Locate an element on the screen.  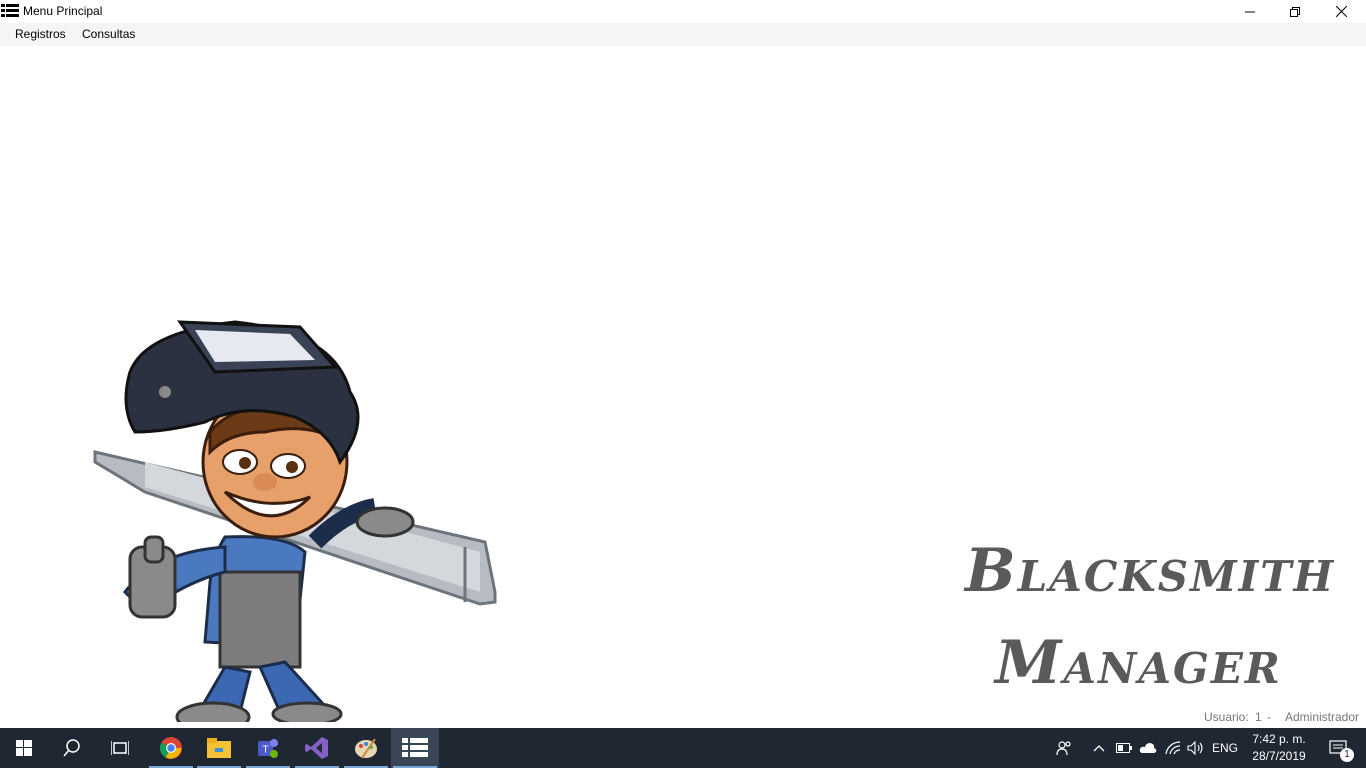
people-icon is located at coordinates (1063, 748).